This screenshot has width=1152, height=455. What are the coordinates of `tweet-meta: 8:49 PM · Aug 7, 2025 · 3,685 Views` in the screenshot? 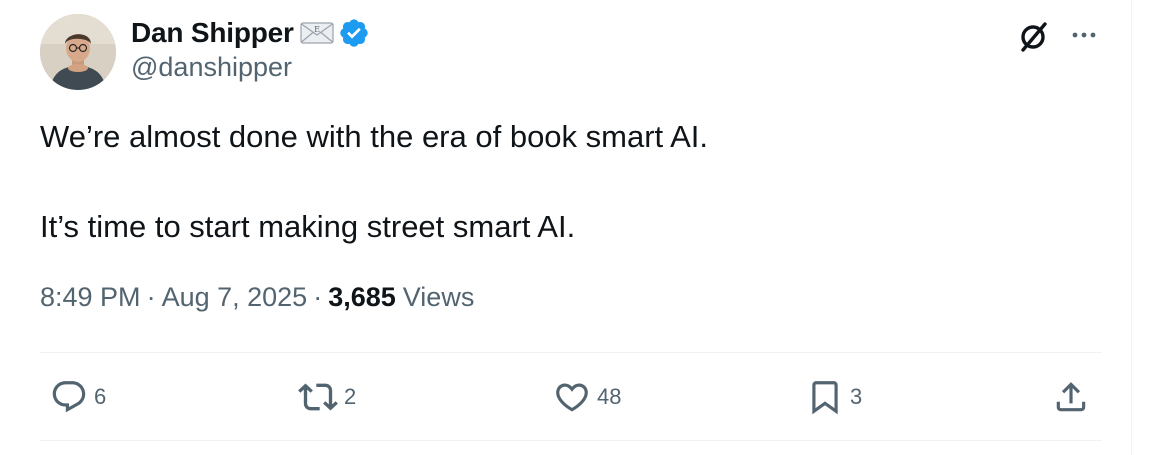 It's located at (257, 297).